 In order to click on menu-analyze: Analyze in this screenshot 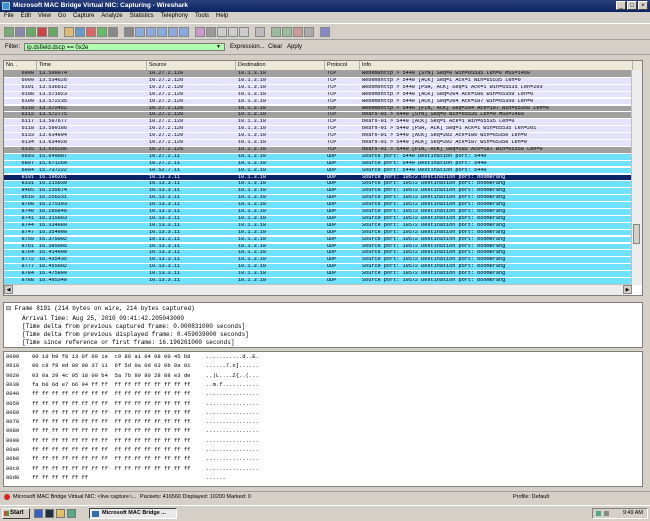, I will do `click(111, 15)`.